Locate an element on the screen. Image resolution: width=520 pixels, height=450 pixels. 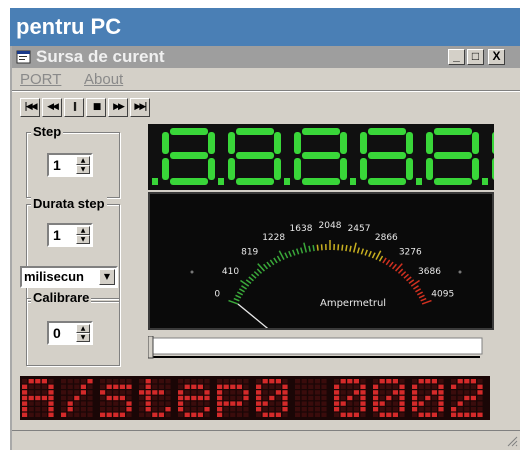
unit-select-value: milisecun is located at coordinates (54, 276).